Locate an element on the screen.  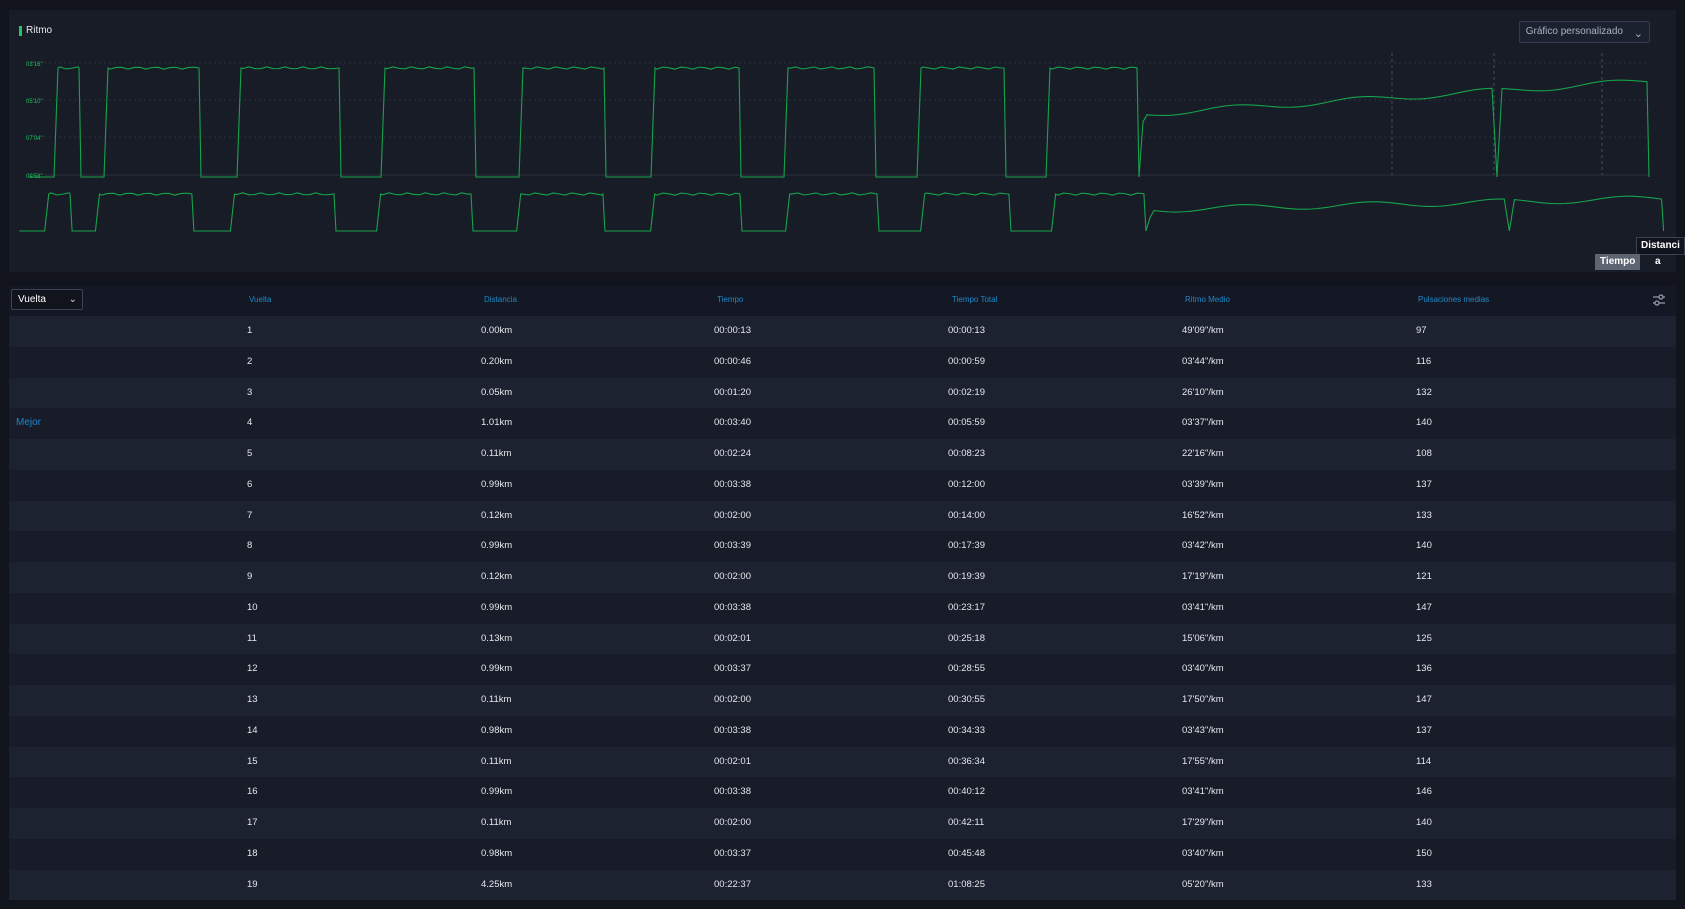
cell-tiempo-total: 00:34:33 is located at coordinates (966, 730).